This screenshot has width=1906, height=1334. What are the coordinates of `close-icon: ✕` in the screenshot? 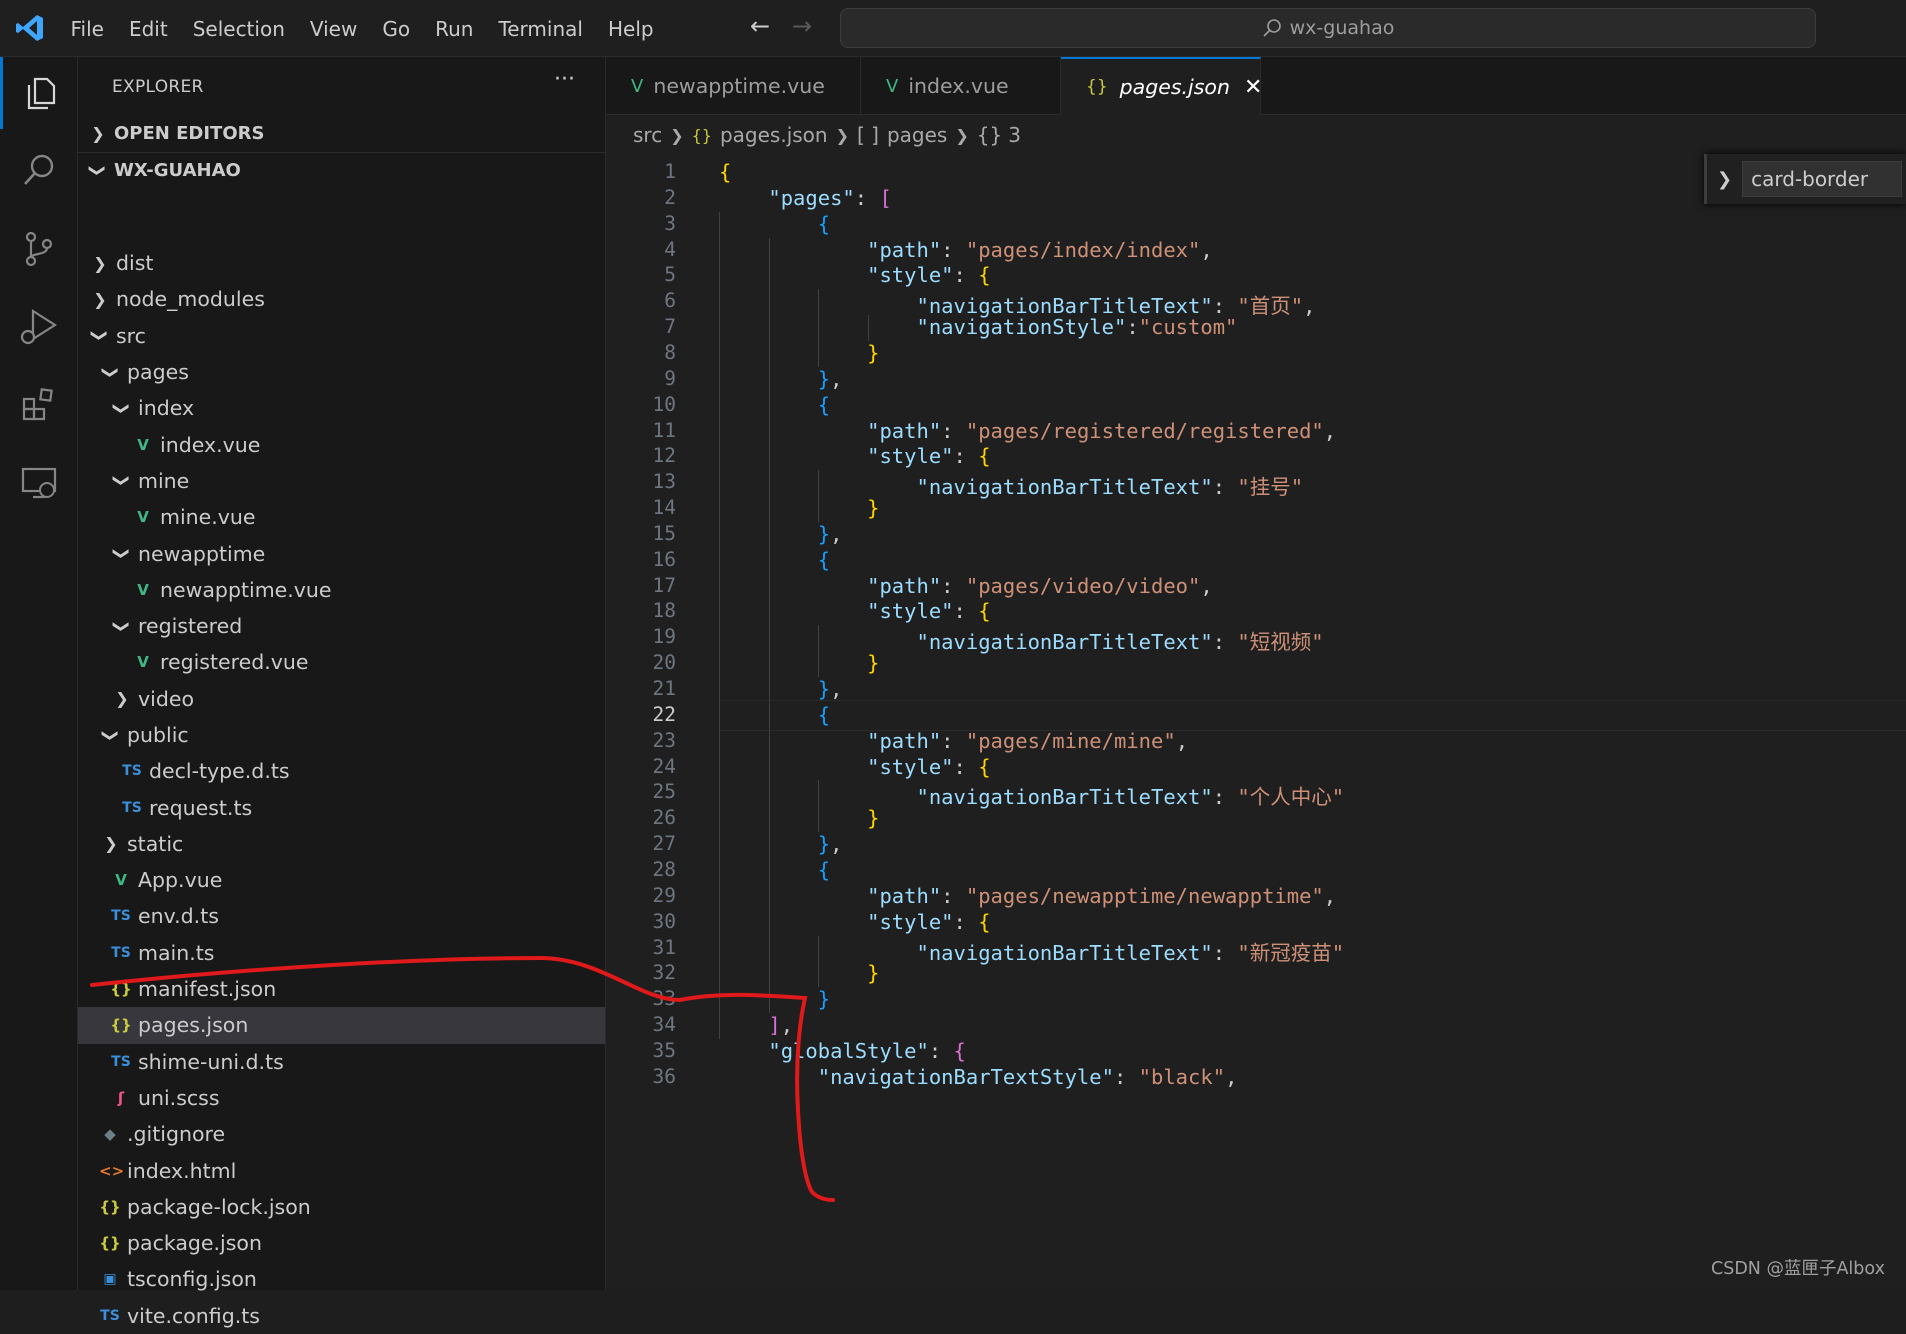 It's located at (1253, 87).